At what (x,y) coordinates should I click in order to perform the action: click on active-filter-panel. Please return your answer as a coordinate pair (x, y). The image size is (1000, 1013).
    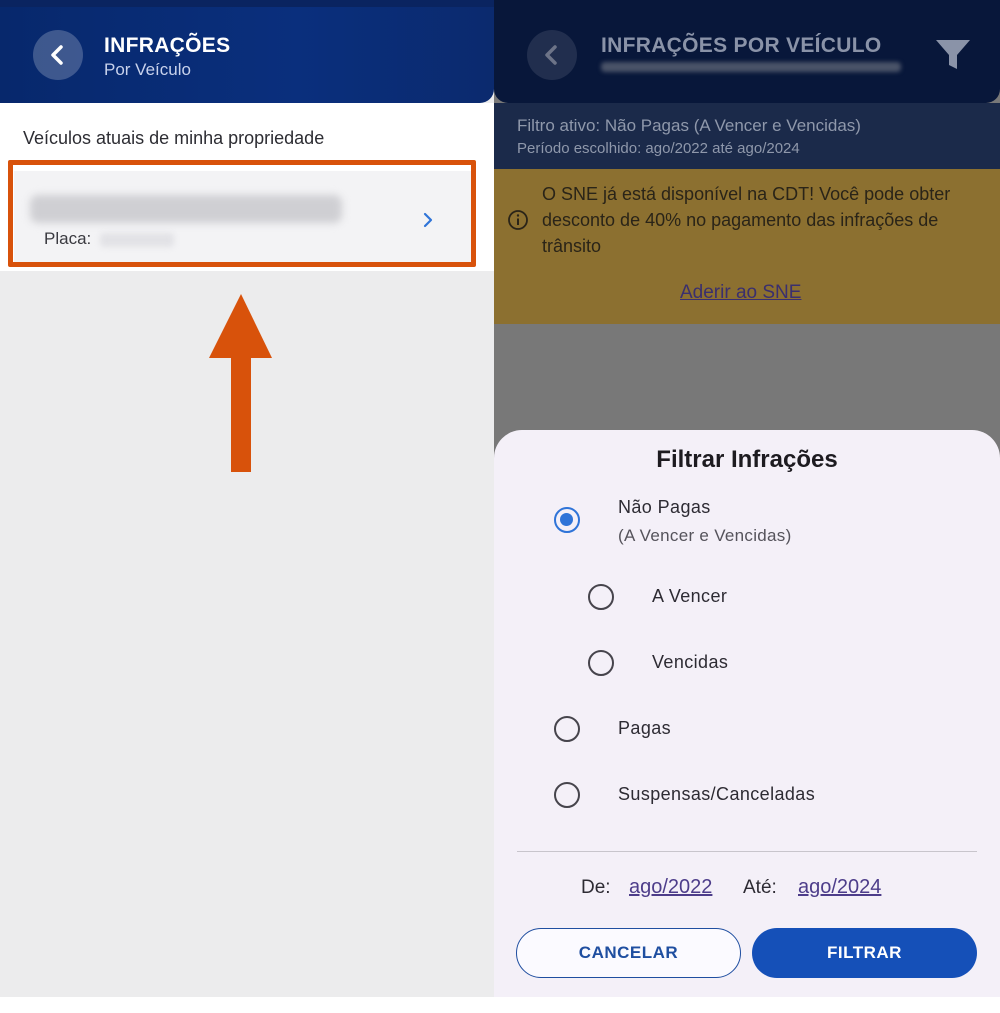
    Looking at the image, I should click on (747, 136).